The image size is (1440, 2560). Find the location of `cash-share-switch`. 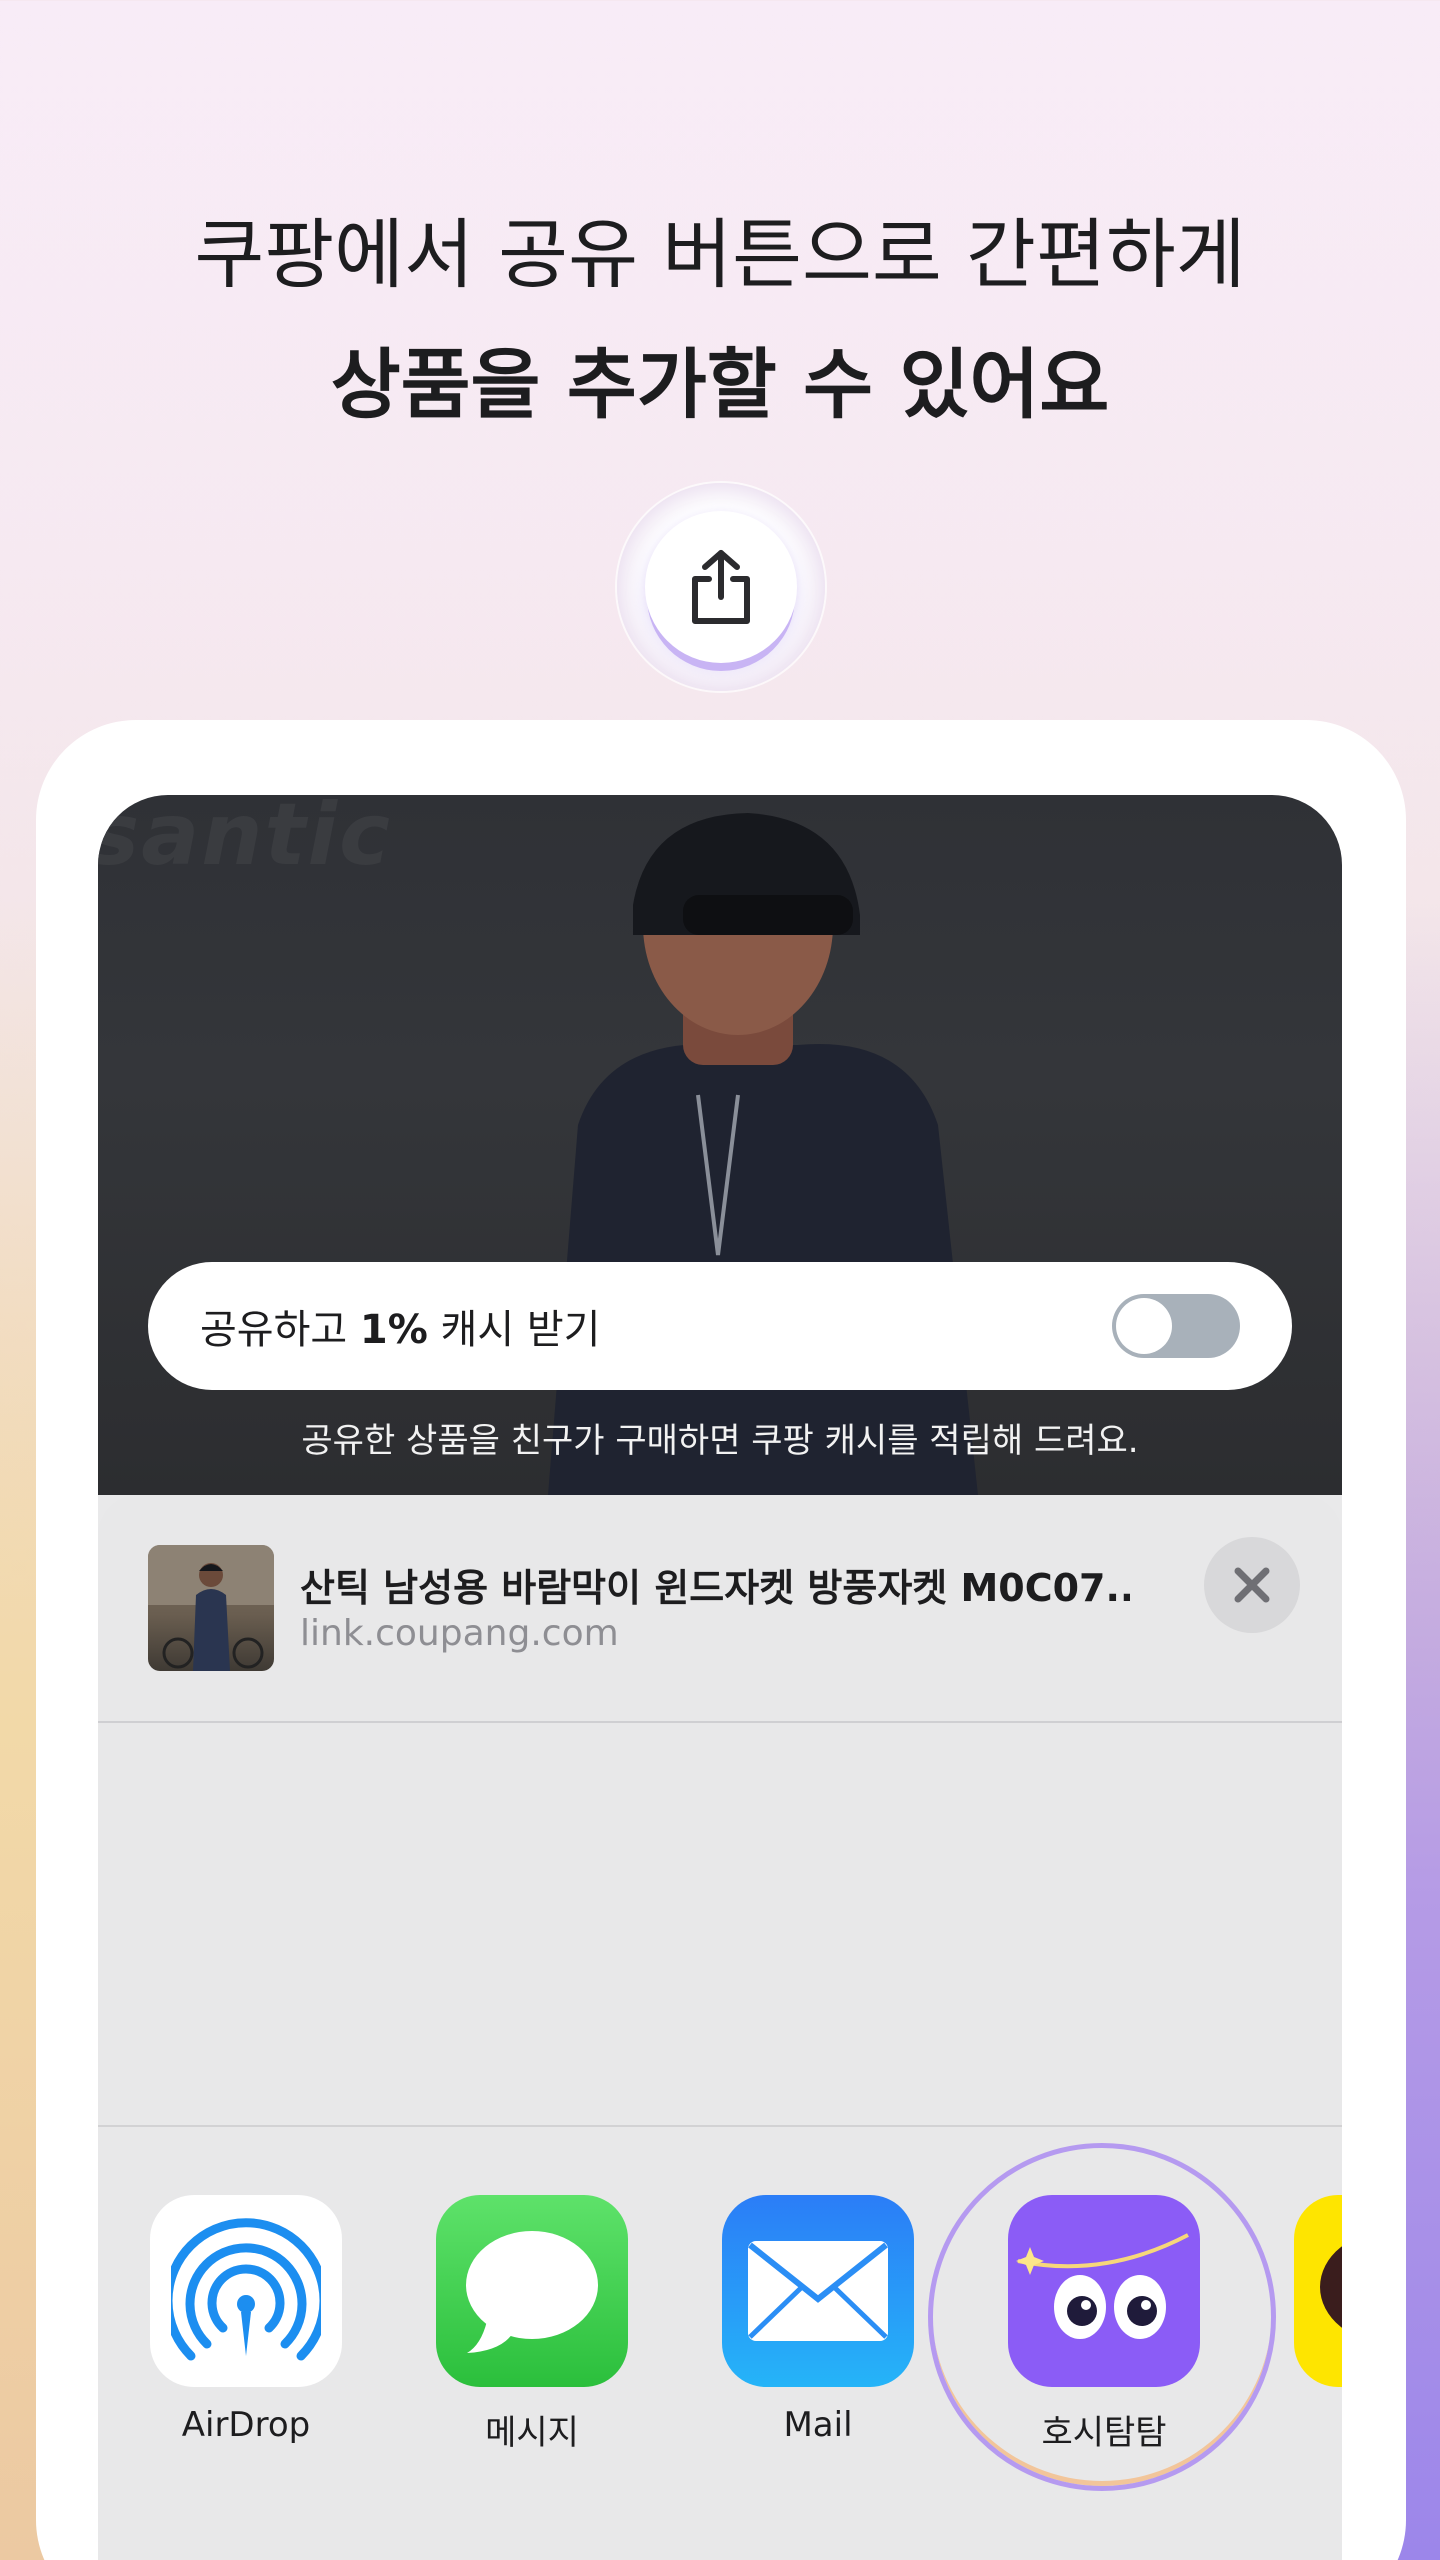

cash-share-switch is located at coordinates (1176, 1326).